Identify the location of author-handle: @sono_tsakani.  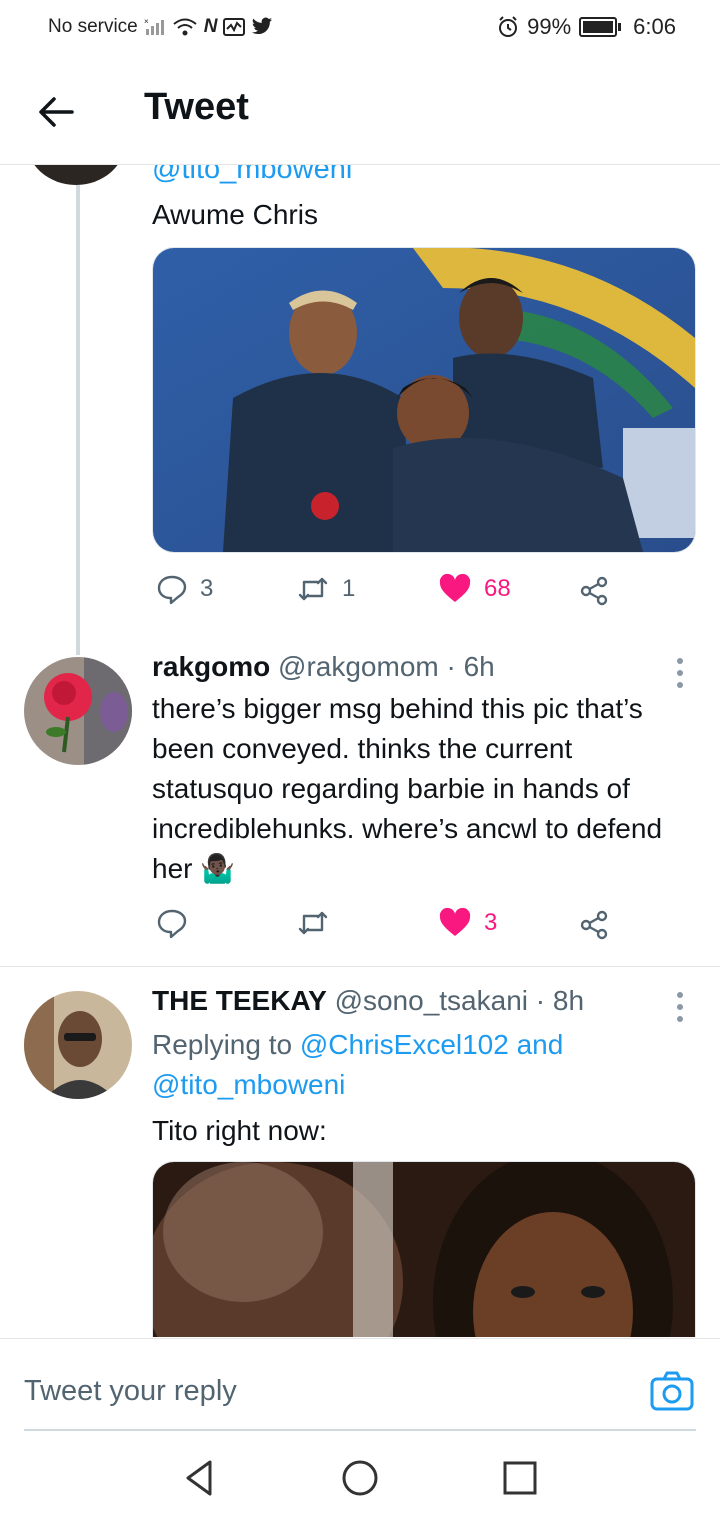
(431, 1000).